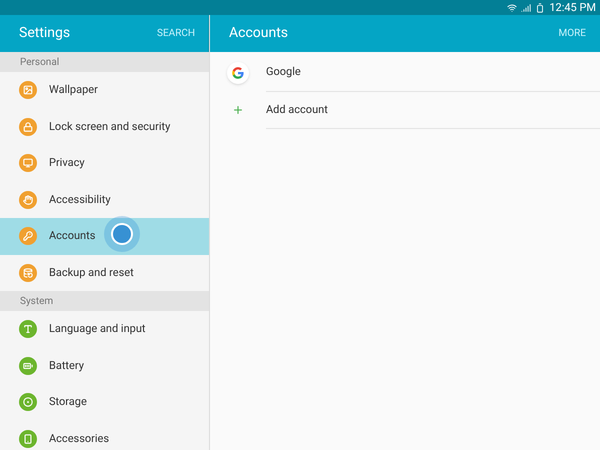  What do you see at coordinates (91, 272) in the screenshot?
I see `item-label: Backup and reset` at bounding box center [91, 272].